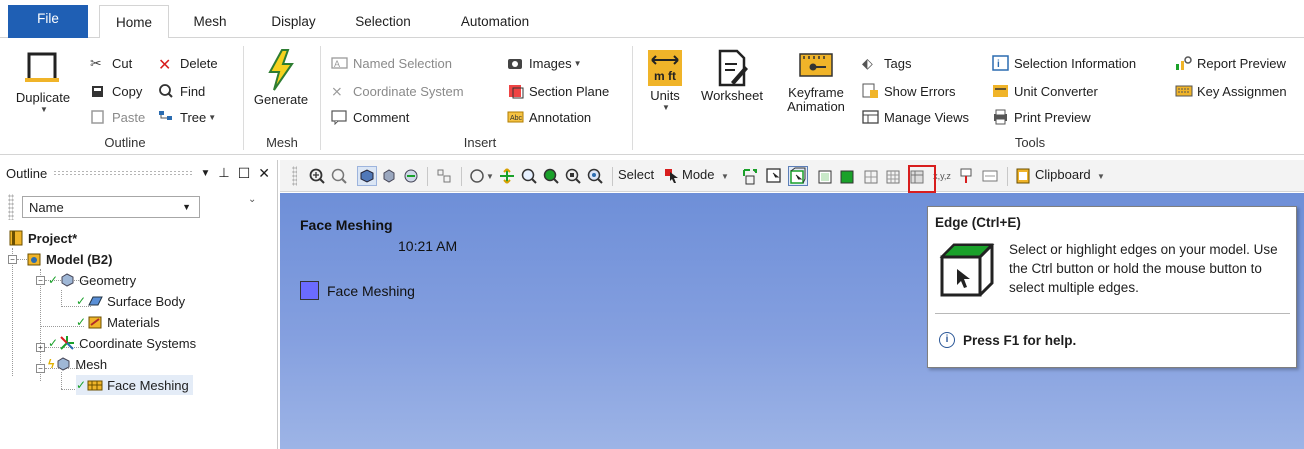 The width and height of the screenshot is (1304, 449). Describe the element at coordinates (69, 259) in the screenshot. I see `tree-node-model: Model (B2)` at that location.